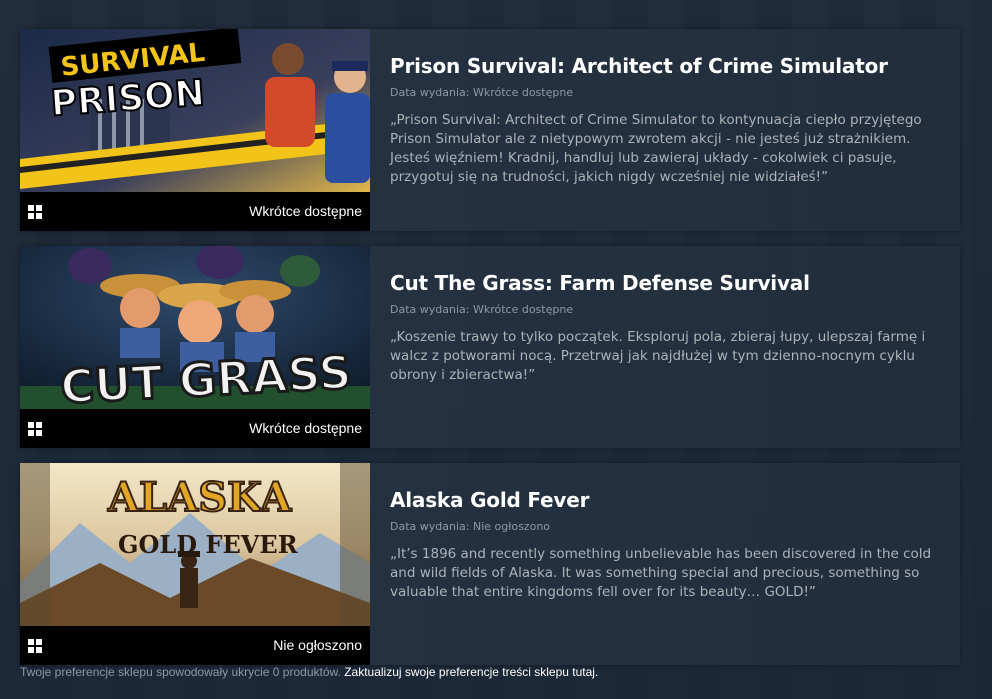 Image resolution: width=992 pixels, height=699 pixels. Describe the element at coordinates (199, 497) in the screenshot. I see `capsule-logo-line1: ALASKA` at that location.